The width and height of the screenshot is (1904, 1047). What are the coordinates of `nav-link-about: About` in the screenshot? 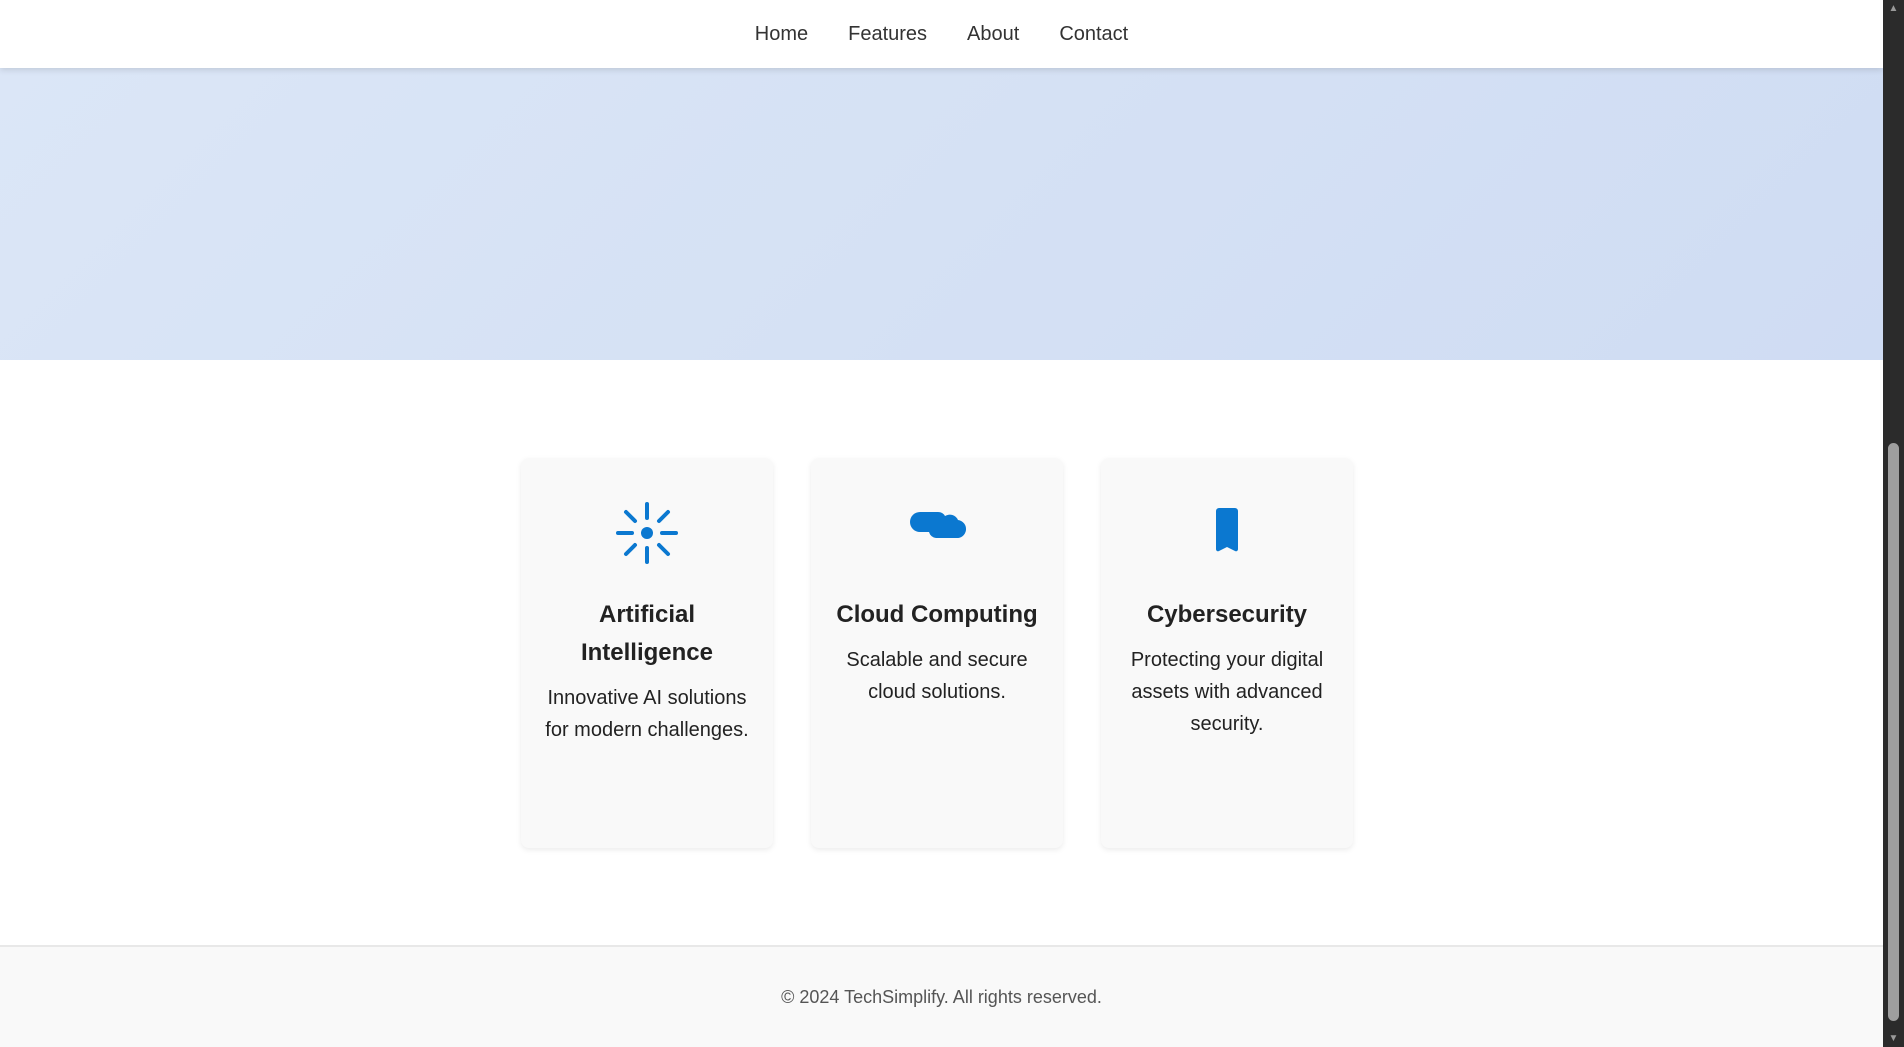 It's located at (993, 34).